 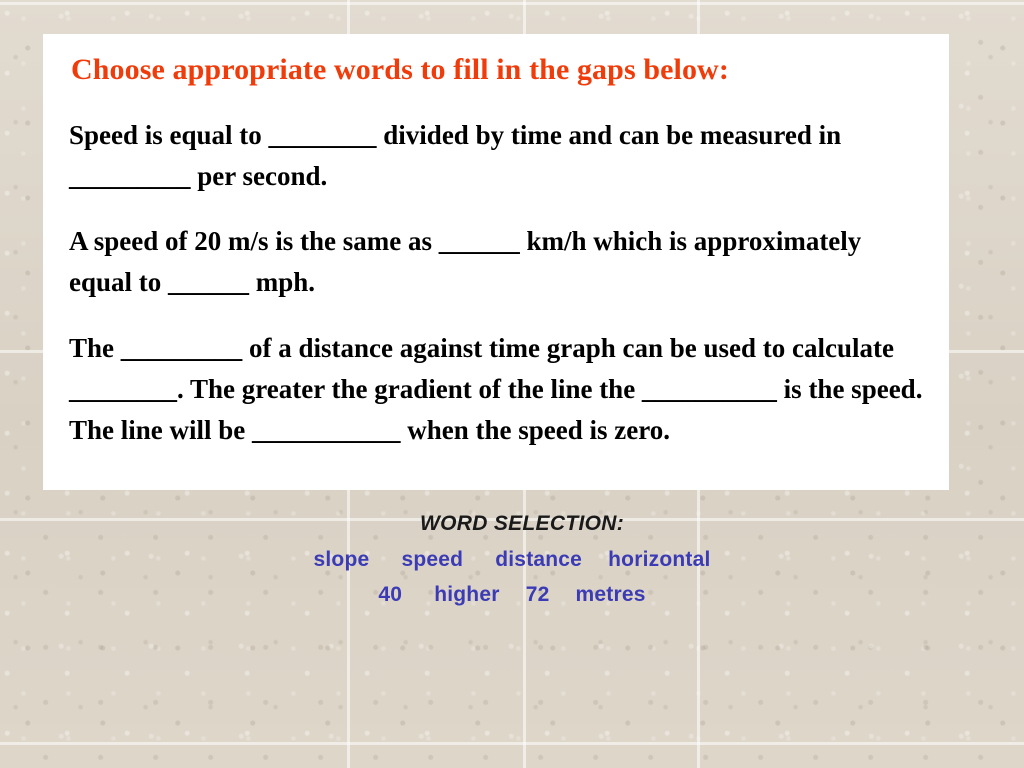 I want to click on word-selection-heading: WORD SELECTION:, so click(x=522, y=523).